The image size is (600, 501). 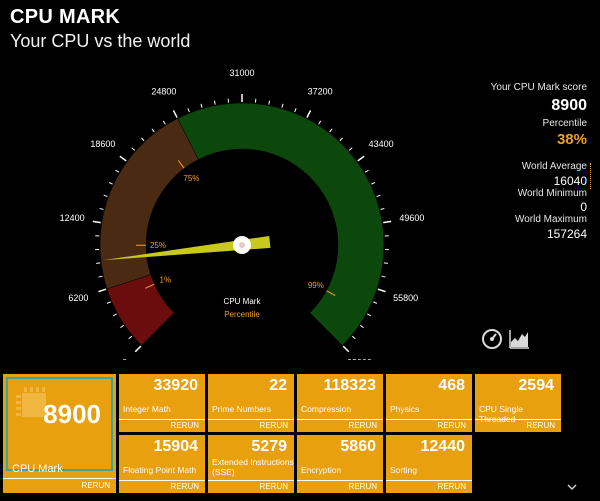 What do you see at coordinates (241, 73) in the screenshot?
I see `gauge-tick-label: 31000` at bounding box center [241, 73].